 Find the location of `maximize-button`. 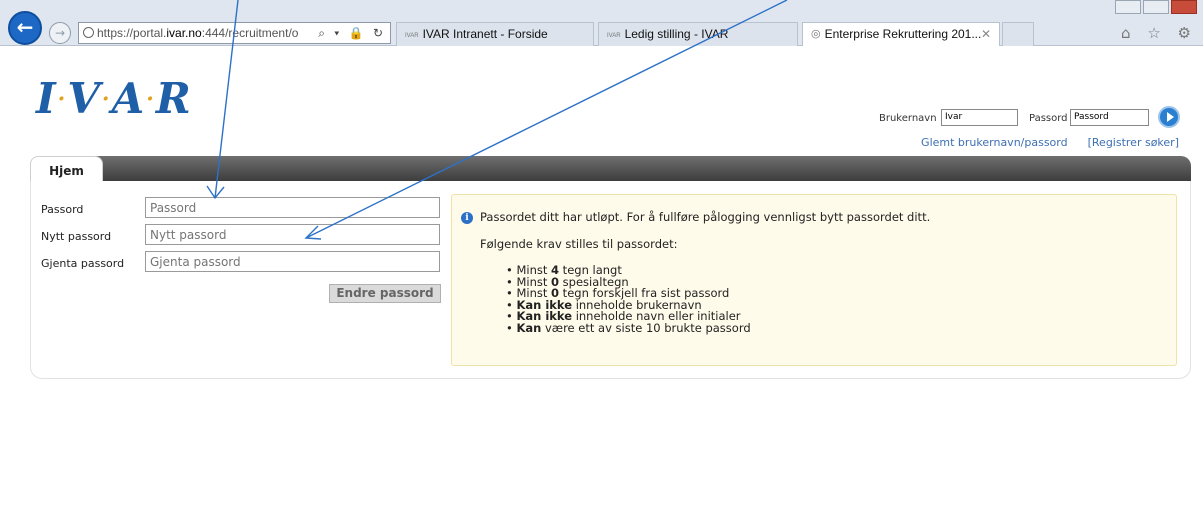

maximize-button is located at coordinates (1156, 7).